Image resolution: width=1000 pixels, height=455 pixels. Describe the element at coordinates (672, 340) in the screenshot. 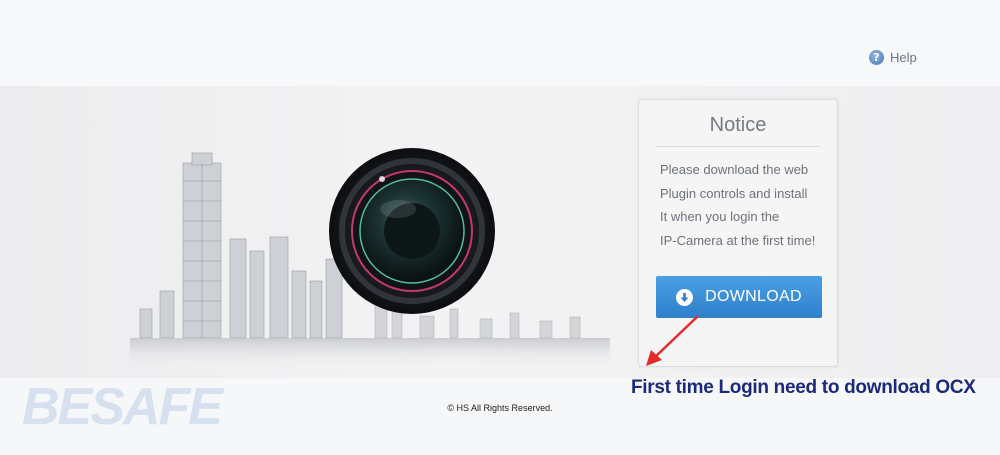

I see `red-arrow-icon` at that location.